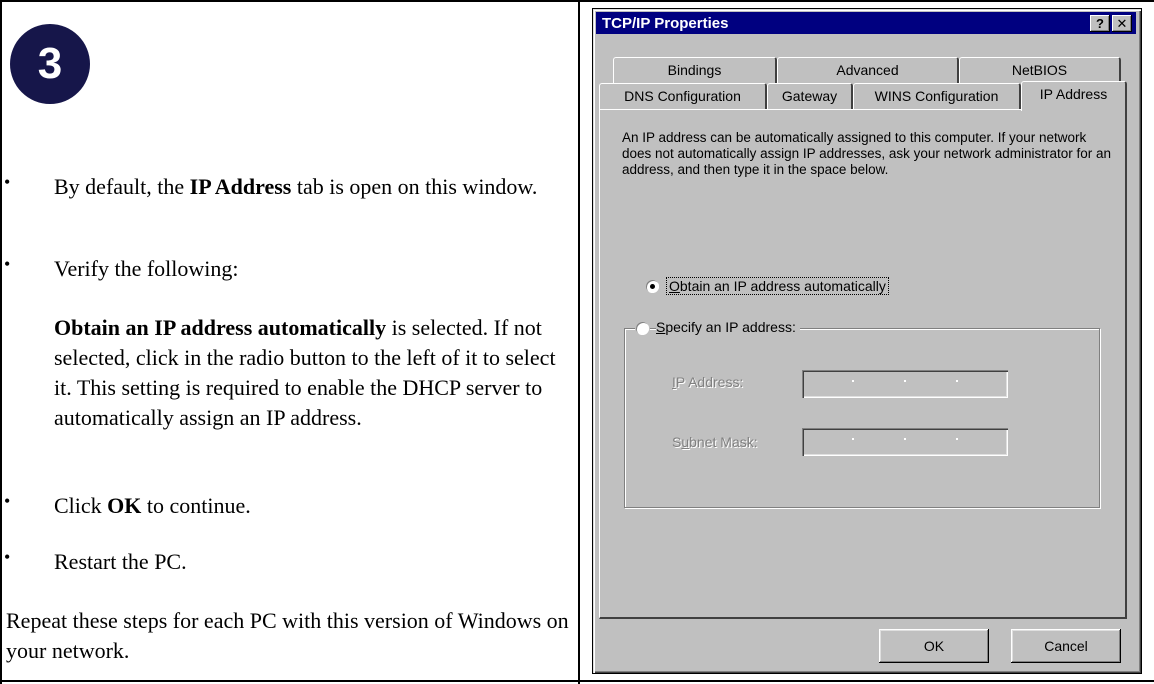  What do you see at coordinates (1074, 96) in the screenshot?
I see `tab-ip-address: IP Address` at bounding box center [1074, 96].